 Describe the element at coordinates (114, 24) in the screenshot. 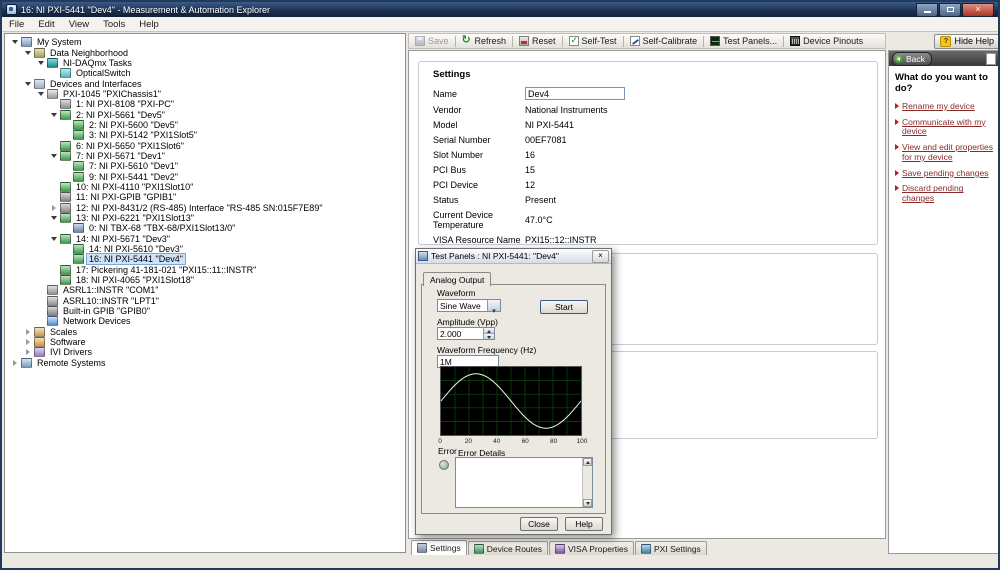

I see `menu-item-tools: Tools` at that location.